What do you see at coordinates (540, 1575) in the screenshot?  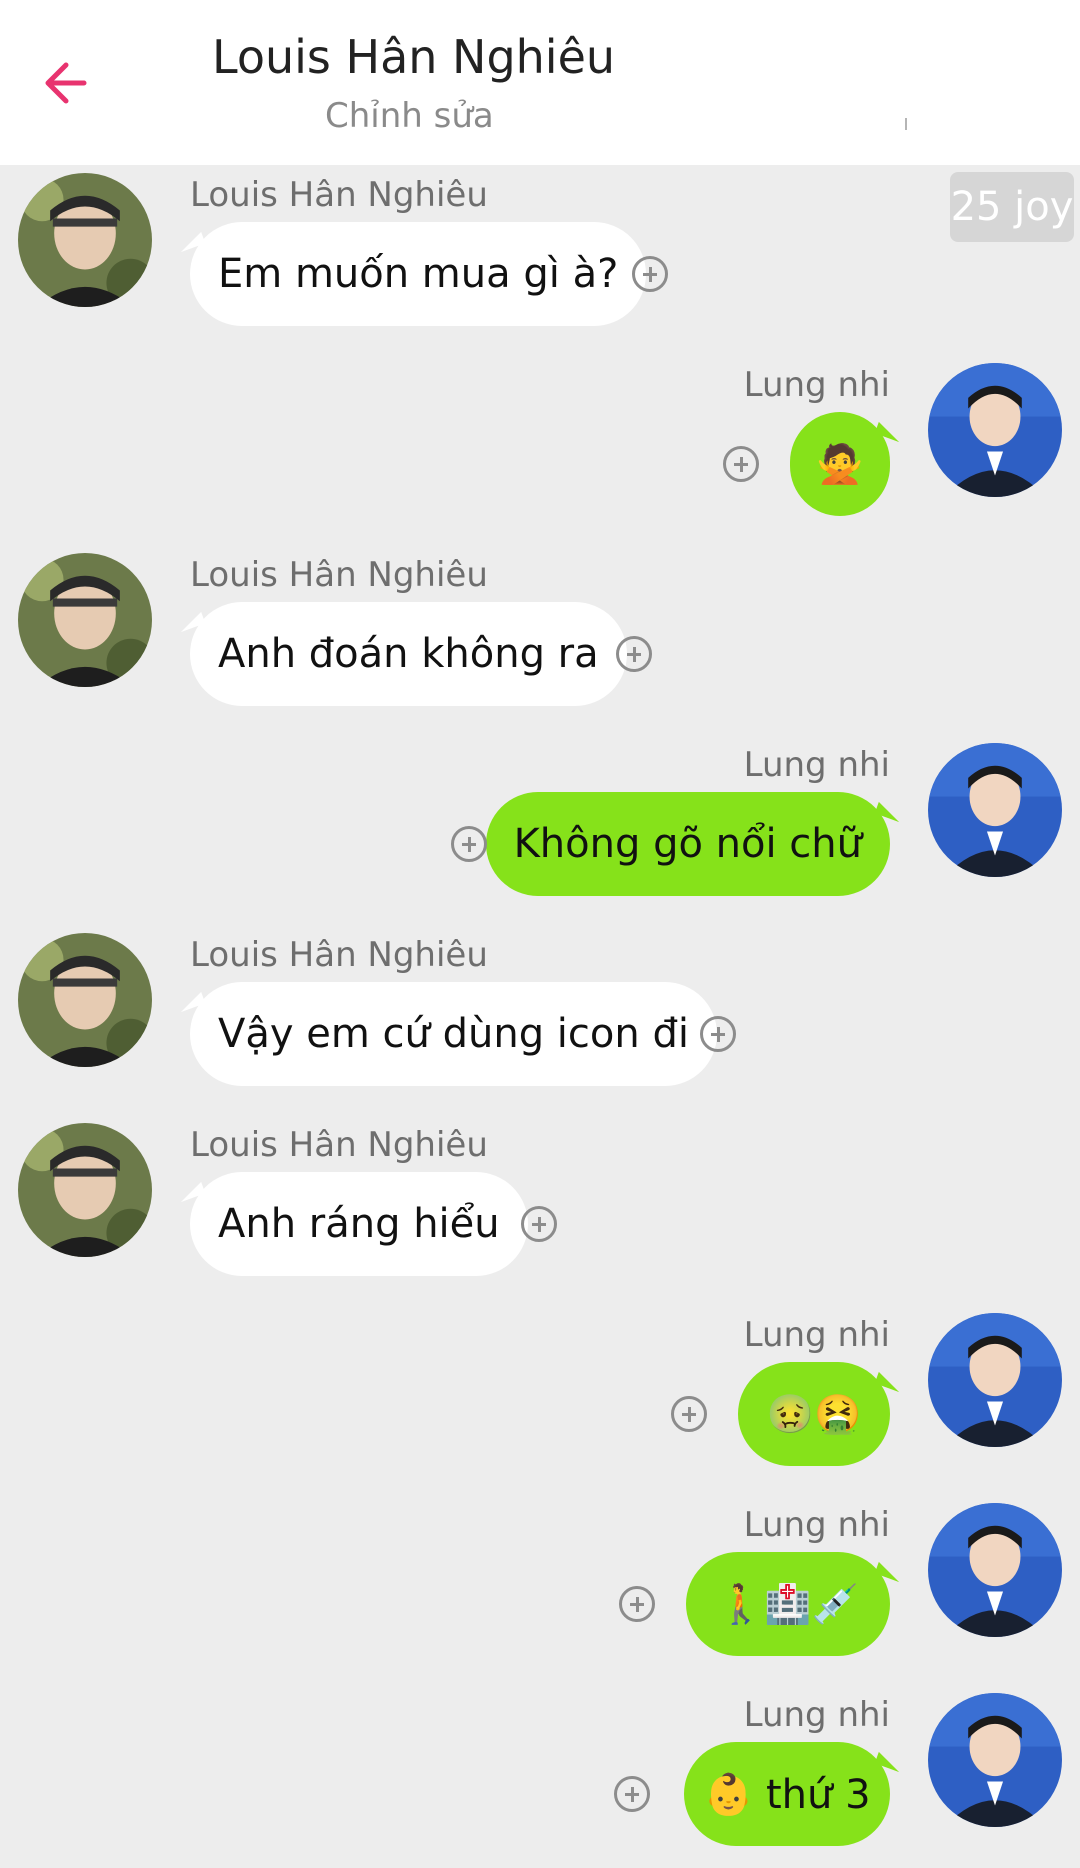 I see `message-row-outgoing: Lung nhi 🚶🏥💉` at bounding box center [540, 1575].